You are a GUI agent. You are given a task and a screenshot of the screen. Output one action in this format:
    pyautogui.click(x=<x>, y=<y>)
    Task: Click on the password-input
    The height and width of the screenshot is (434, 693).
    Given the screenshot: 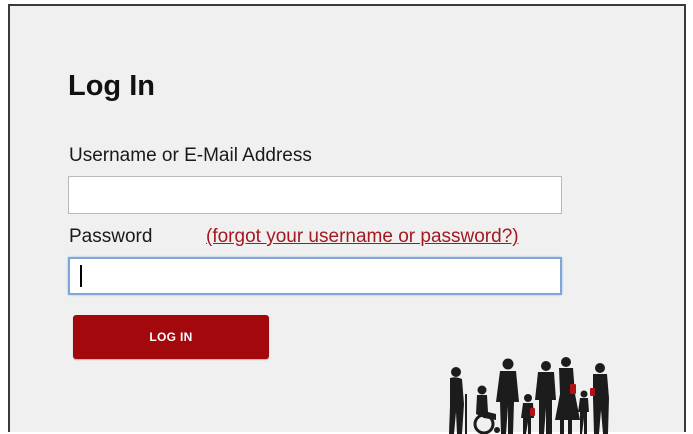 What is the action you would take?
    pyautogui.click(x=315, y=276)
    